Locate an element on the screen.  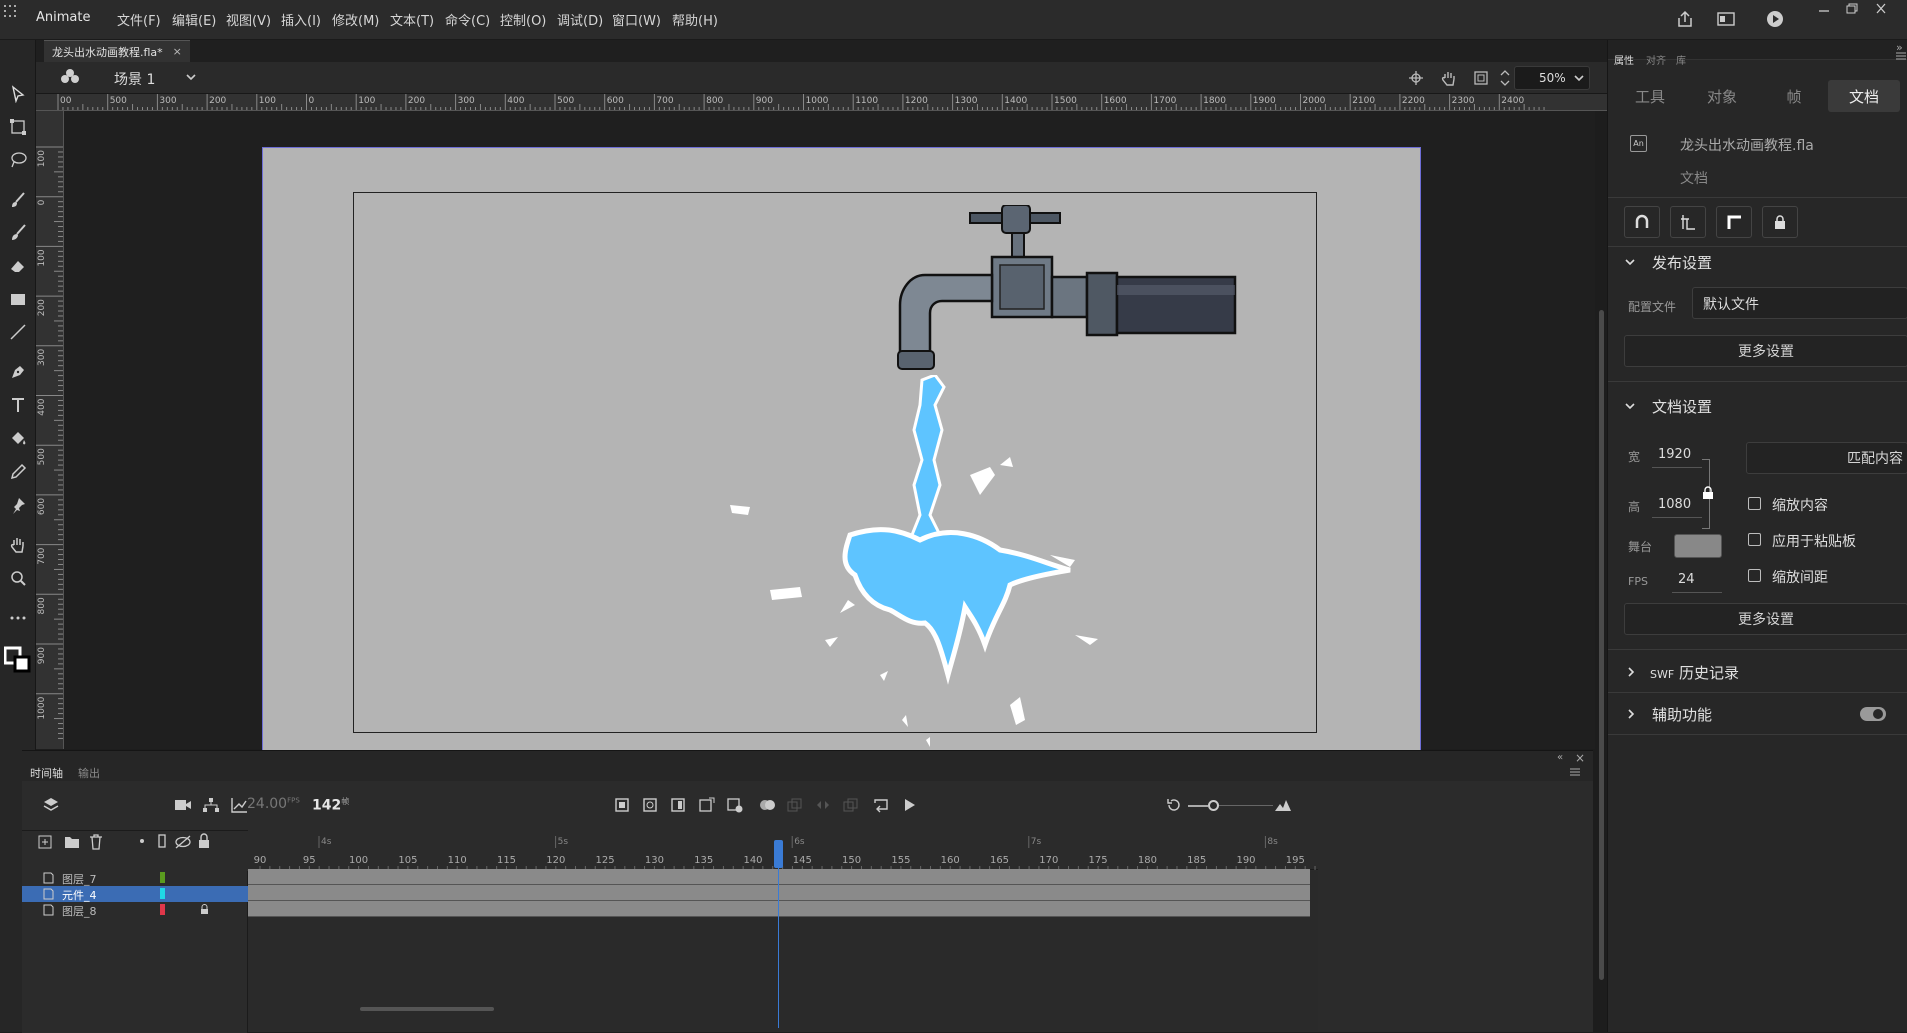
line-tool-icon is located at coordinates (18, 332).